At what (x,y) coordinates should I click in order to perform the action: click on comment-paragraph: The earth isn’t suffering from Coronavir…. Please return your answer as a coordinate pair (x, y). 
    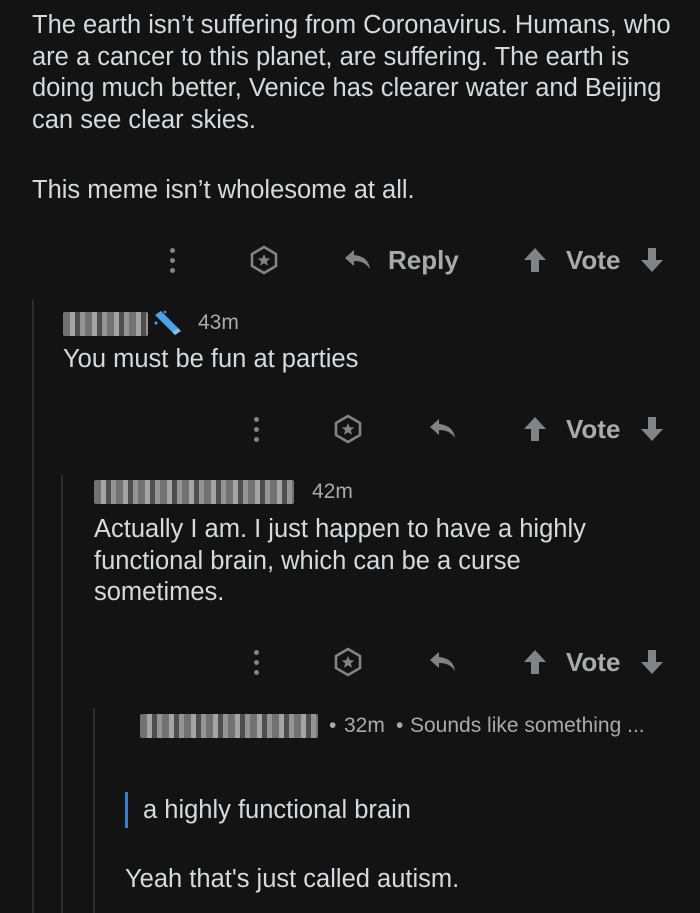
    Looking at the image, I should click on (351, 72).